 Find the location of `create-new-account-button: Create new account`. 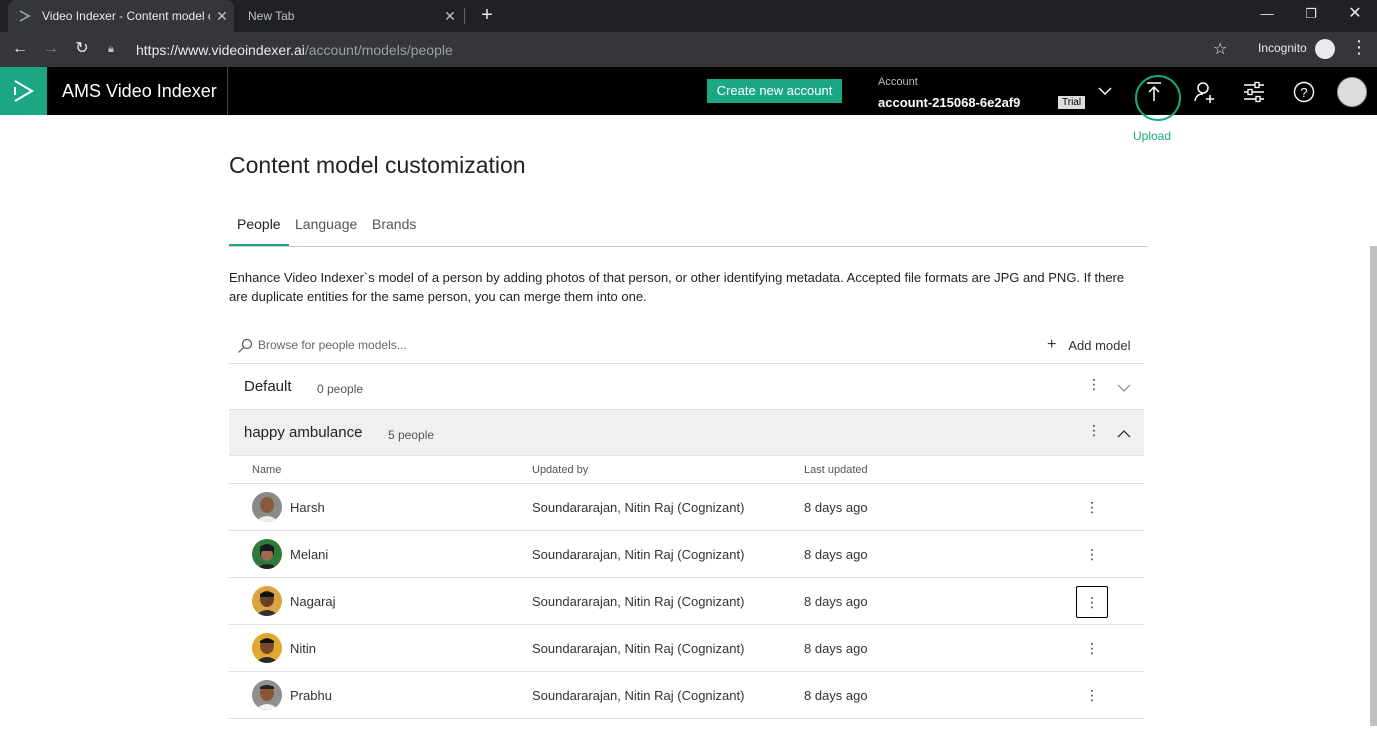

create-new-account-button: Create new account is located at coordinates (774, 91).